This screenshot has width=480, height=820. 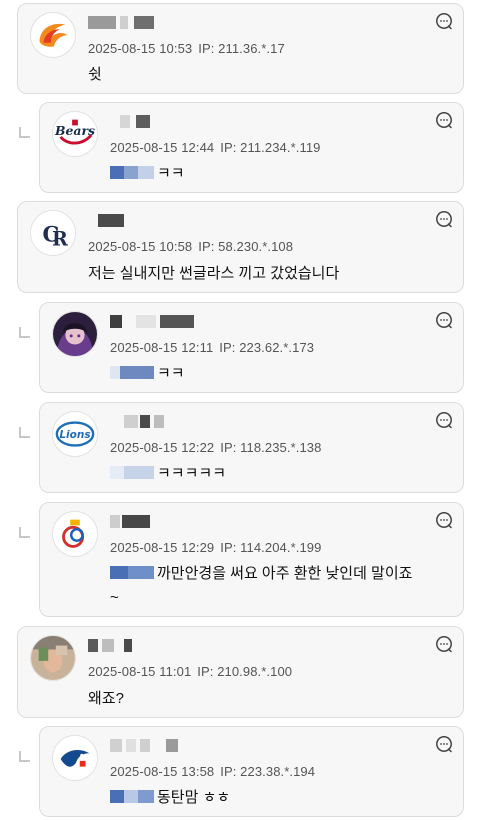 I want to click on comment-text: 동탄맘 ㅎㅎ, so click(x=194, y=797).